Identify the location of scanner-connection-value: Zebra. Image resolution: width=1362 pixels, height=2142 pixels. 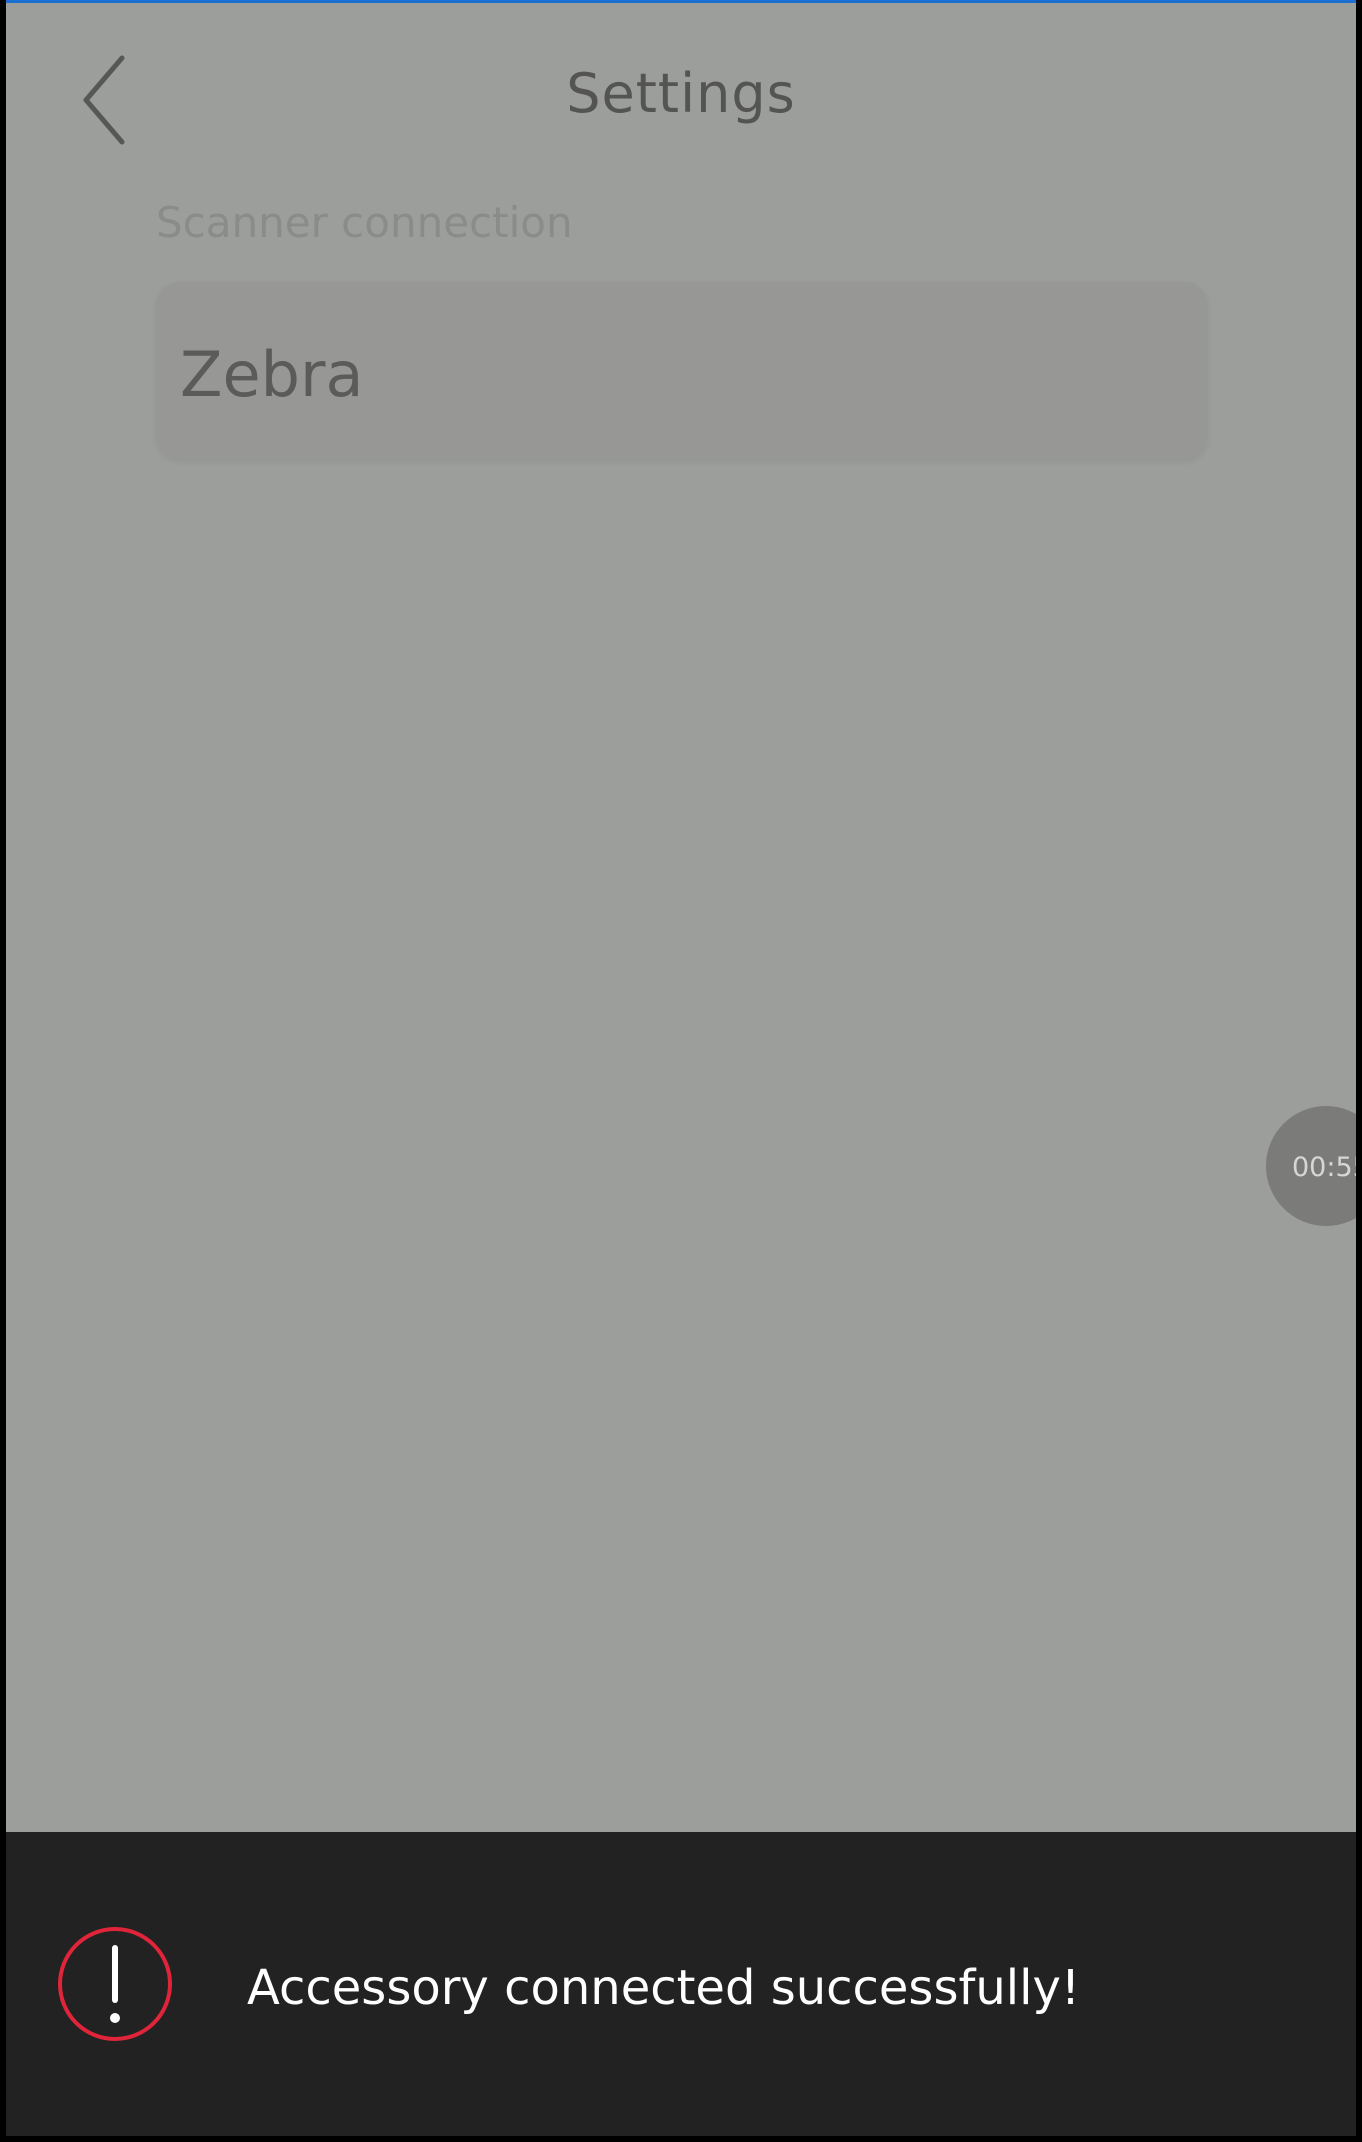
(272, 374).